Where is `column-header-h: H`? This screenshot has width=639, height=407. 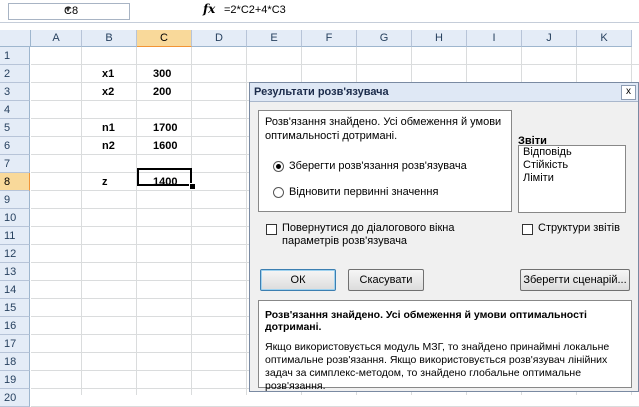 column-header-h: H is located at coordinates (439, 38).